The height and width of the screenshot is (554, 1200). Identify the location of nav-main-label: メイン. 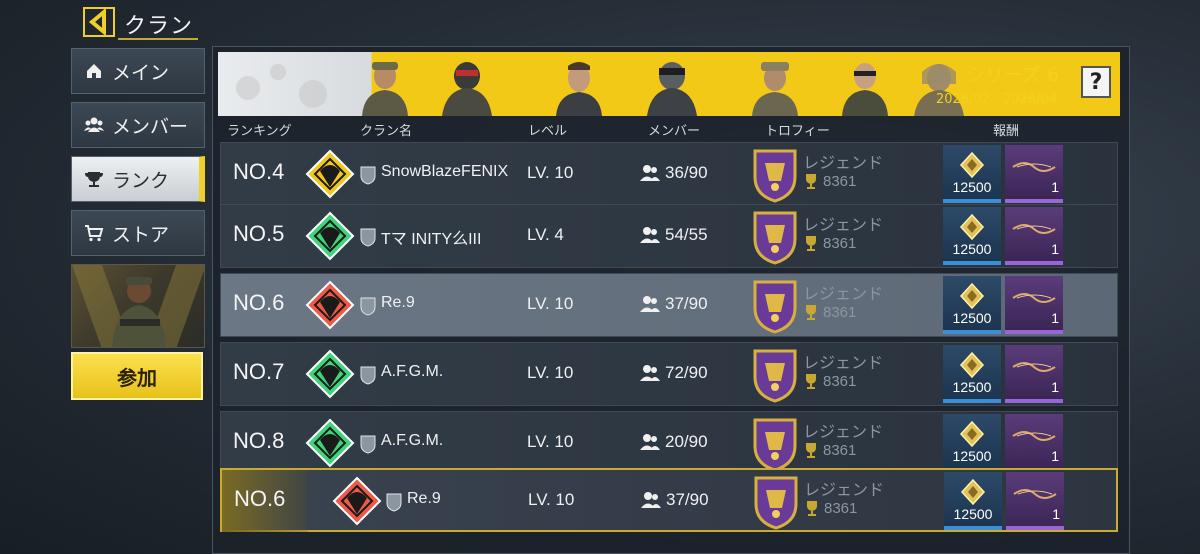
(141, 72).